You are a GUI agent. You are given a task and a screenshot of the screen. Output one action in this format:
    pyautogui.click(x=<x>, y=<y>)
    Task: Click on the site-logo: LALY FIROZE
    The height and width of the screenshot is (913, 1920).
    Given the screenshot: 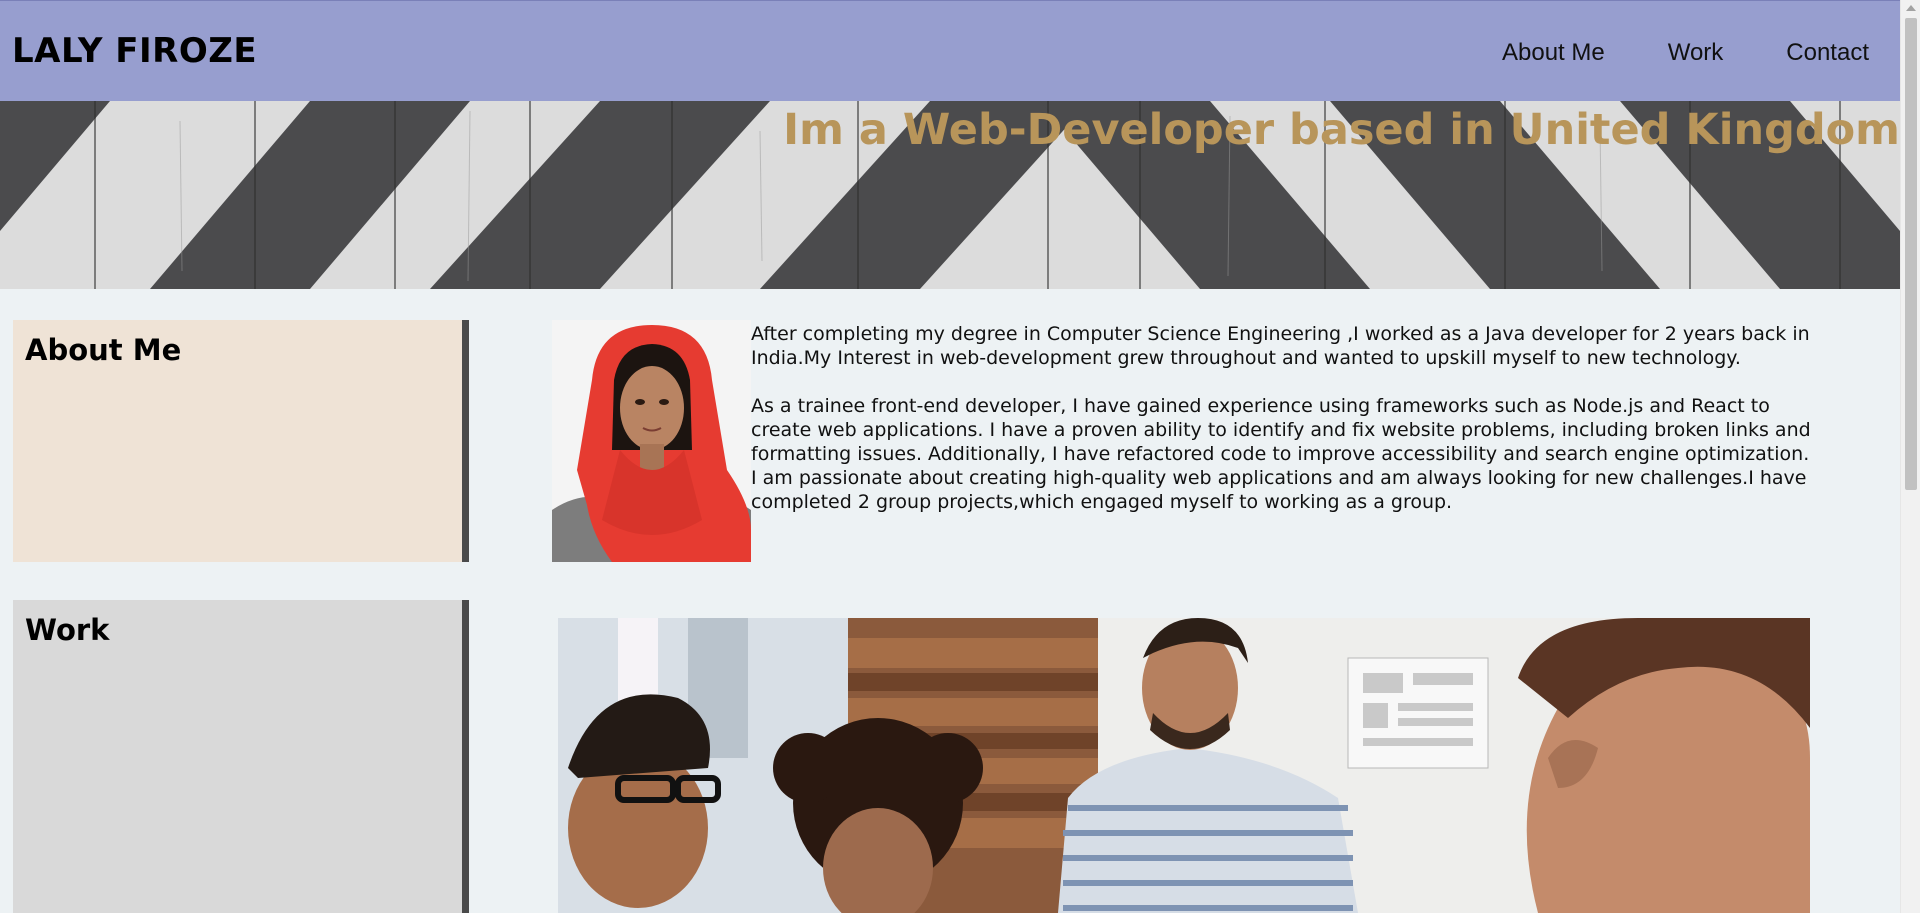 What is the action you would take?
    pyautogui.click(x=134, y=51)
    